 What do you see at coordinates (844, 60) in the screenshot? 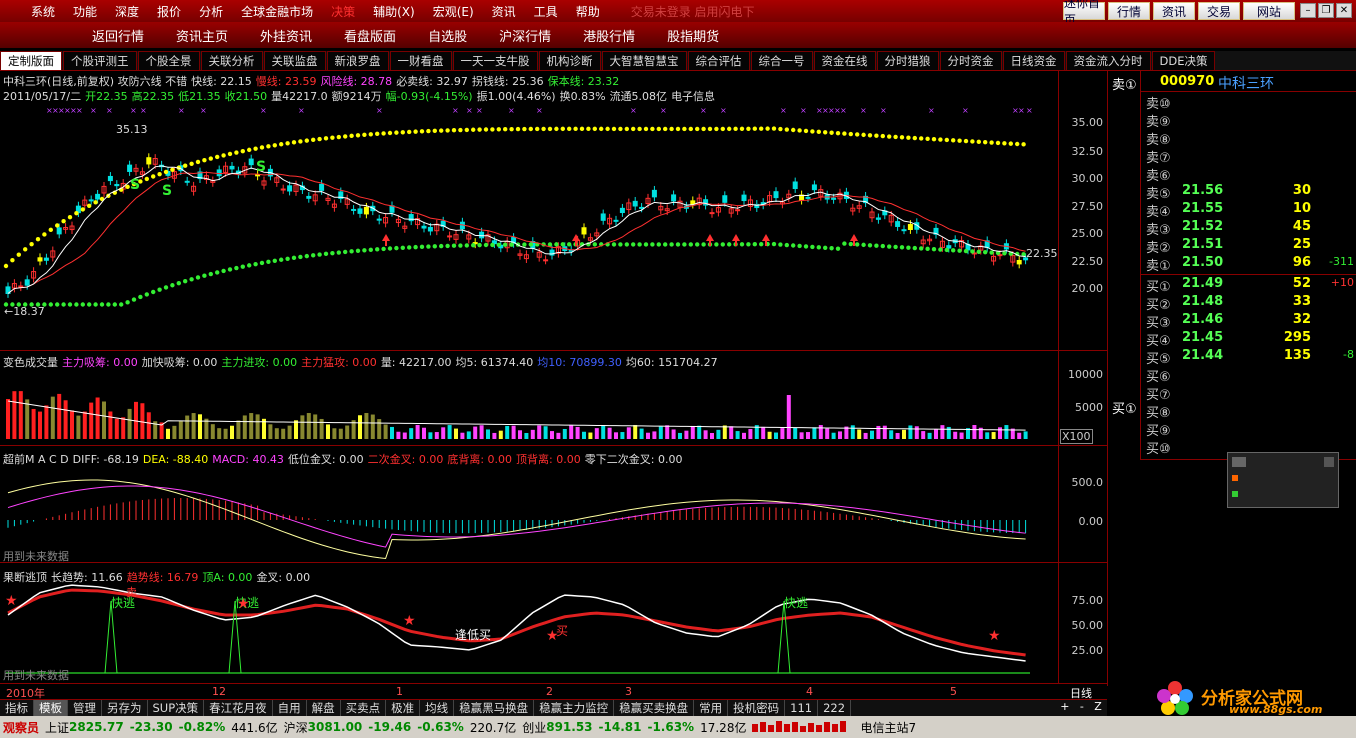
I see `layout-tab-12: 资金在线` at bounding box center [844, 60].